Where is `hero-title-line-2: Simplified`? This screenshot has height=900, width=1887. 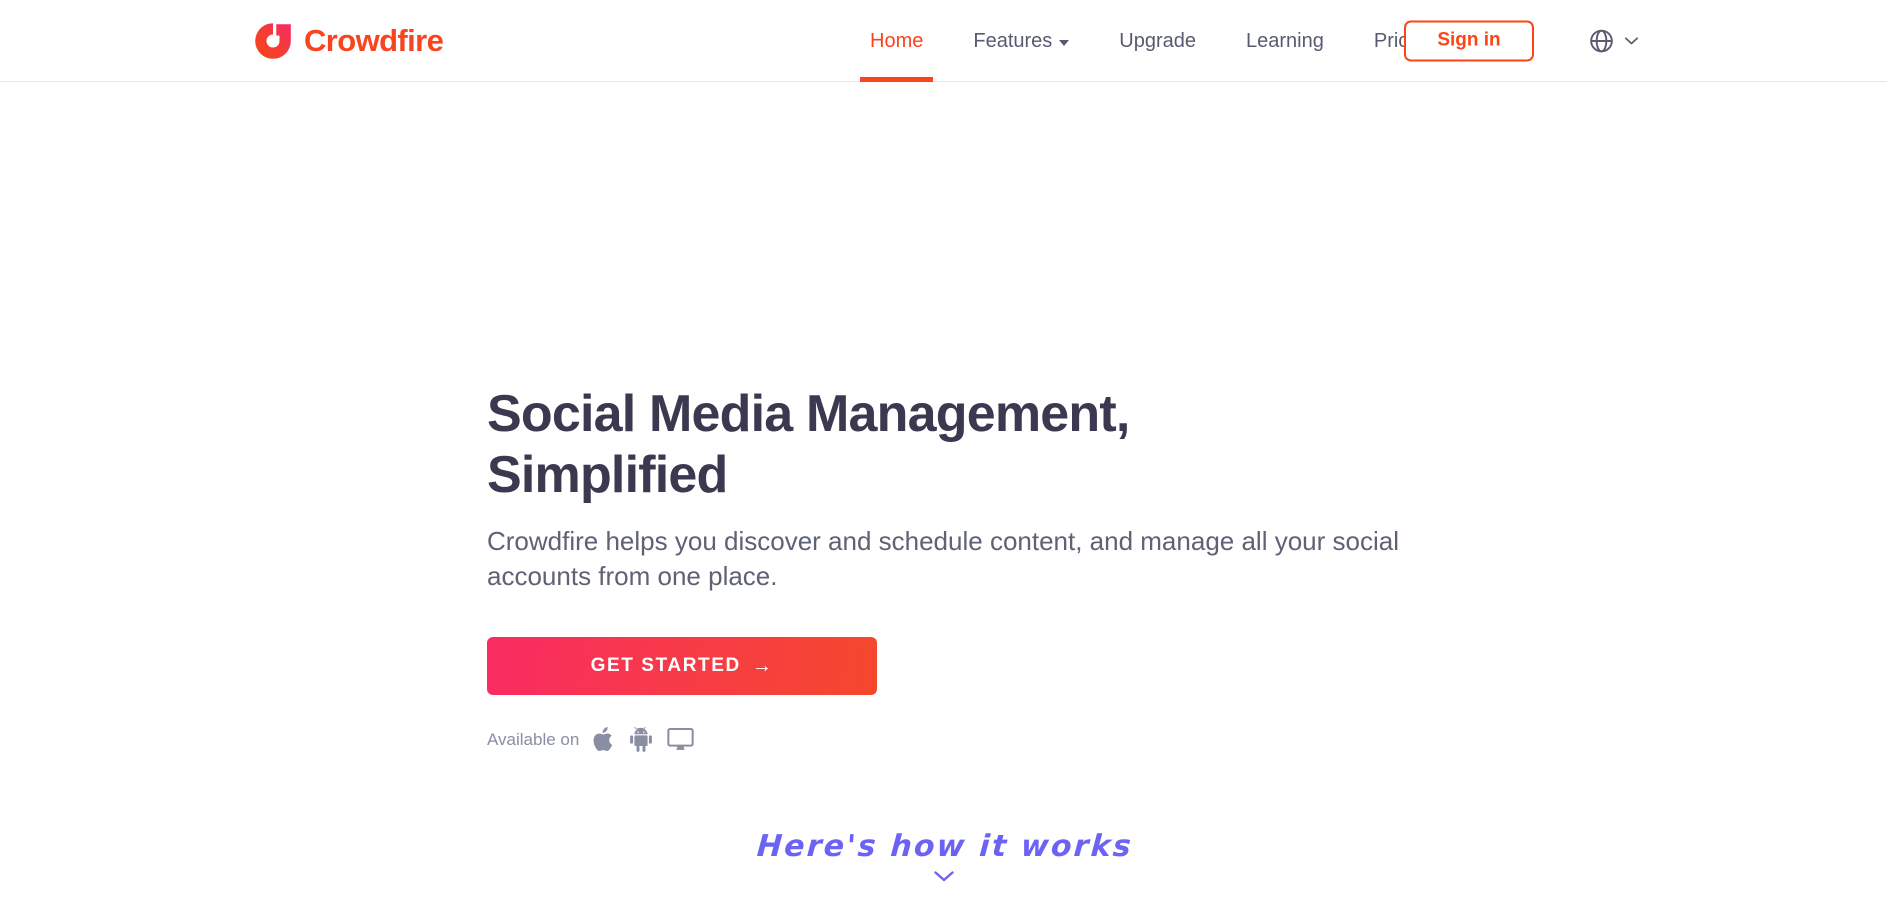
hero-title-line-2: Simplified is located at coordinates (607, 474).